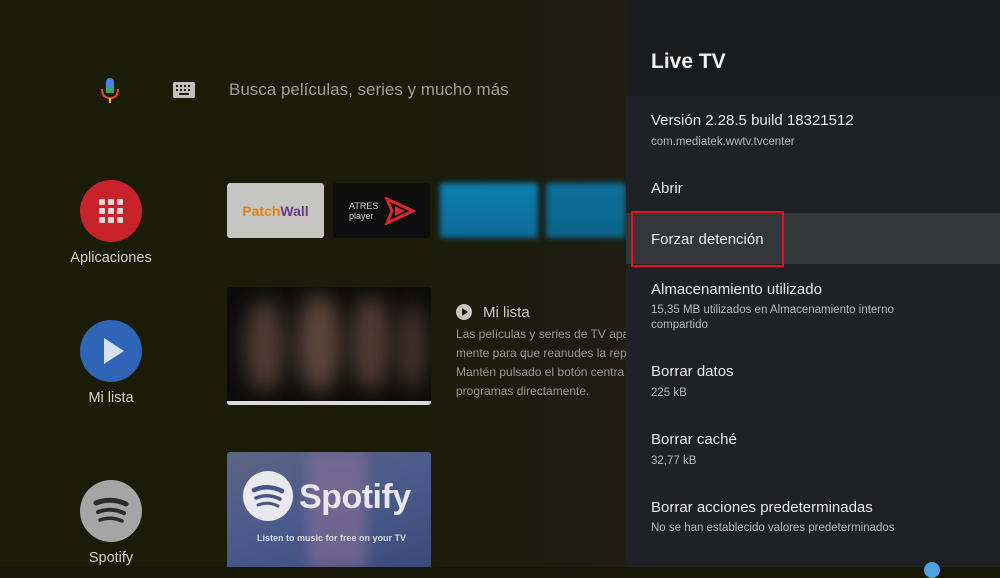 Image resolution: width=1000 pixels, height=578 pixels. Describe the element at coordinates (762, 507) in the screenshot. I see `clear-defaults-button: Borrar acciones predeterminadas` at that location.